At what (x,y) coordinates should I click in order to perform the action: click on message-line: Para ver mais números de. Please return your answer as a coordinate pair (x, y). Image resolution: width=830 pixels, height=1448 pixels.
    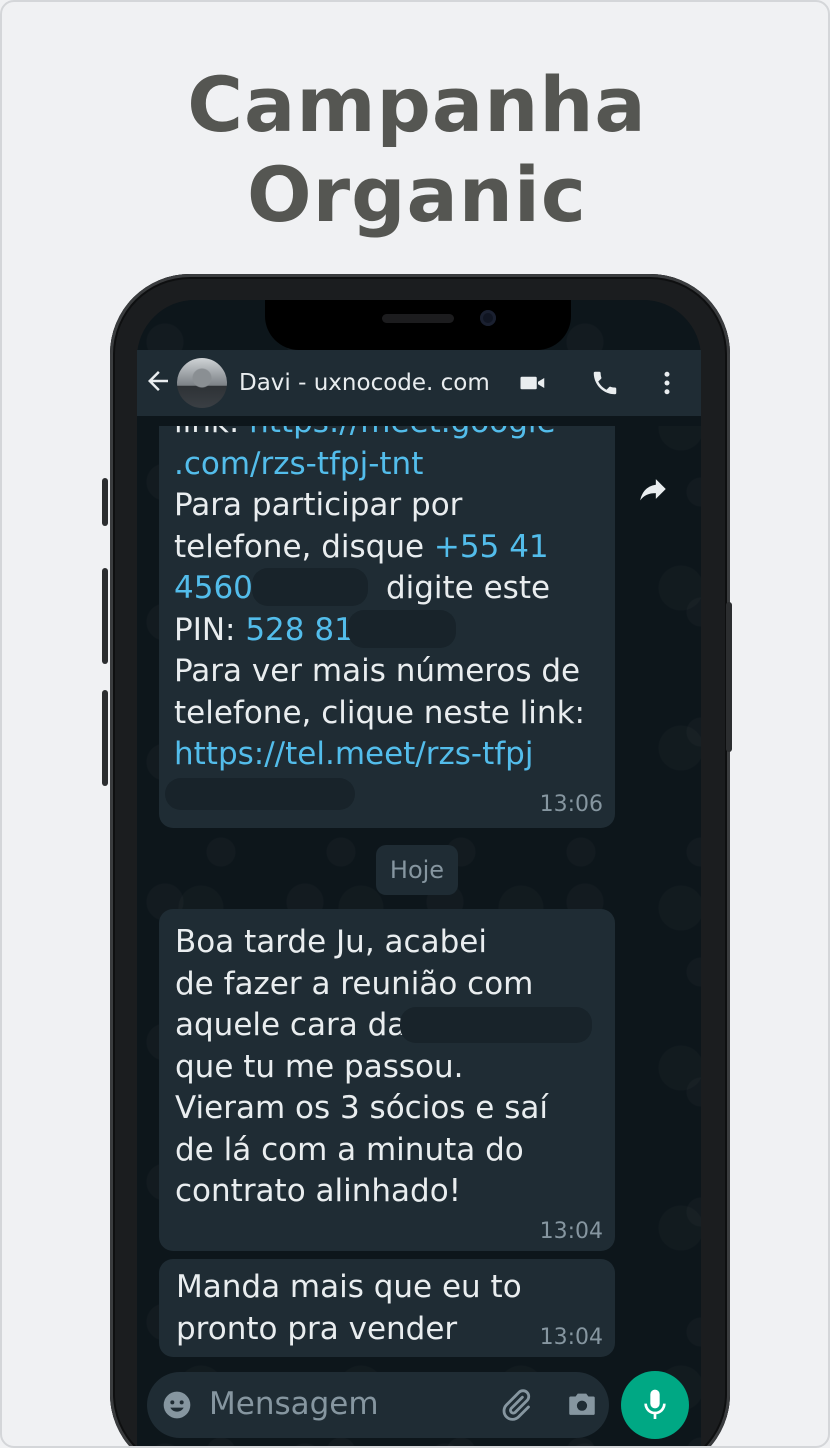
    Looking at the image, I should click on (377, 671).